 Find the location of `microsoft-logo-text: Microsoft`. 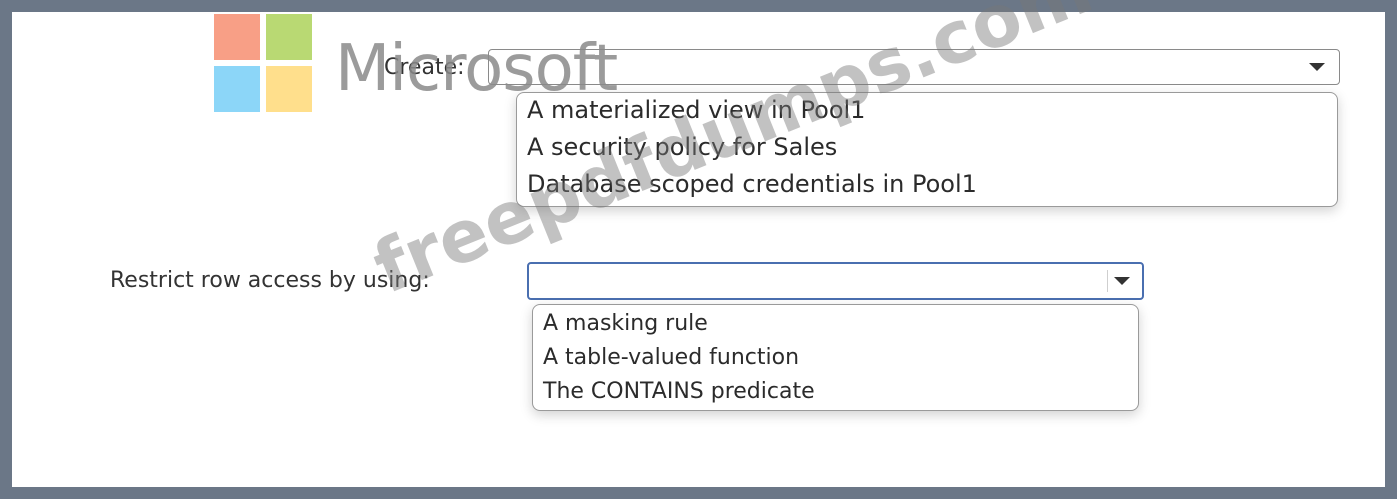

microsoft-logo-text: Microsoft is located at coordinates (476, 69).